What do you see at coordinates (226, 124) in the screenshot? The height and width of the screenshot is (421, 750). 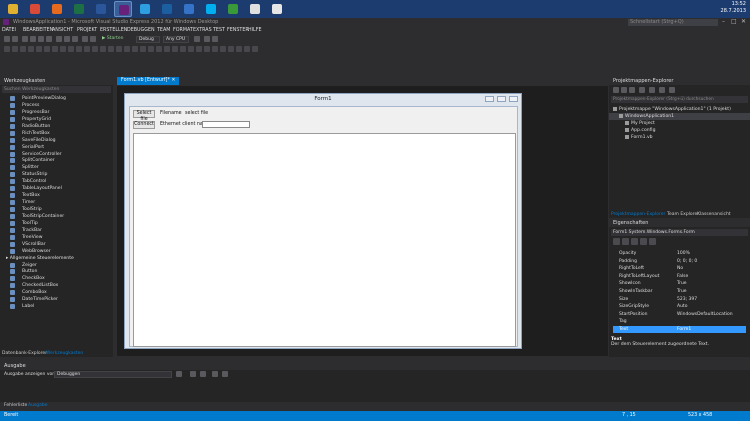 I see `client-name-textbox` at bounding box center [226, 124].